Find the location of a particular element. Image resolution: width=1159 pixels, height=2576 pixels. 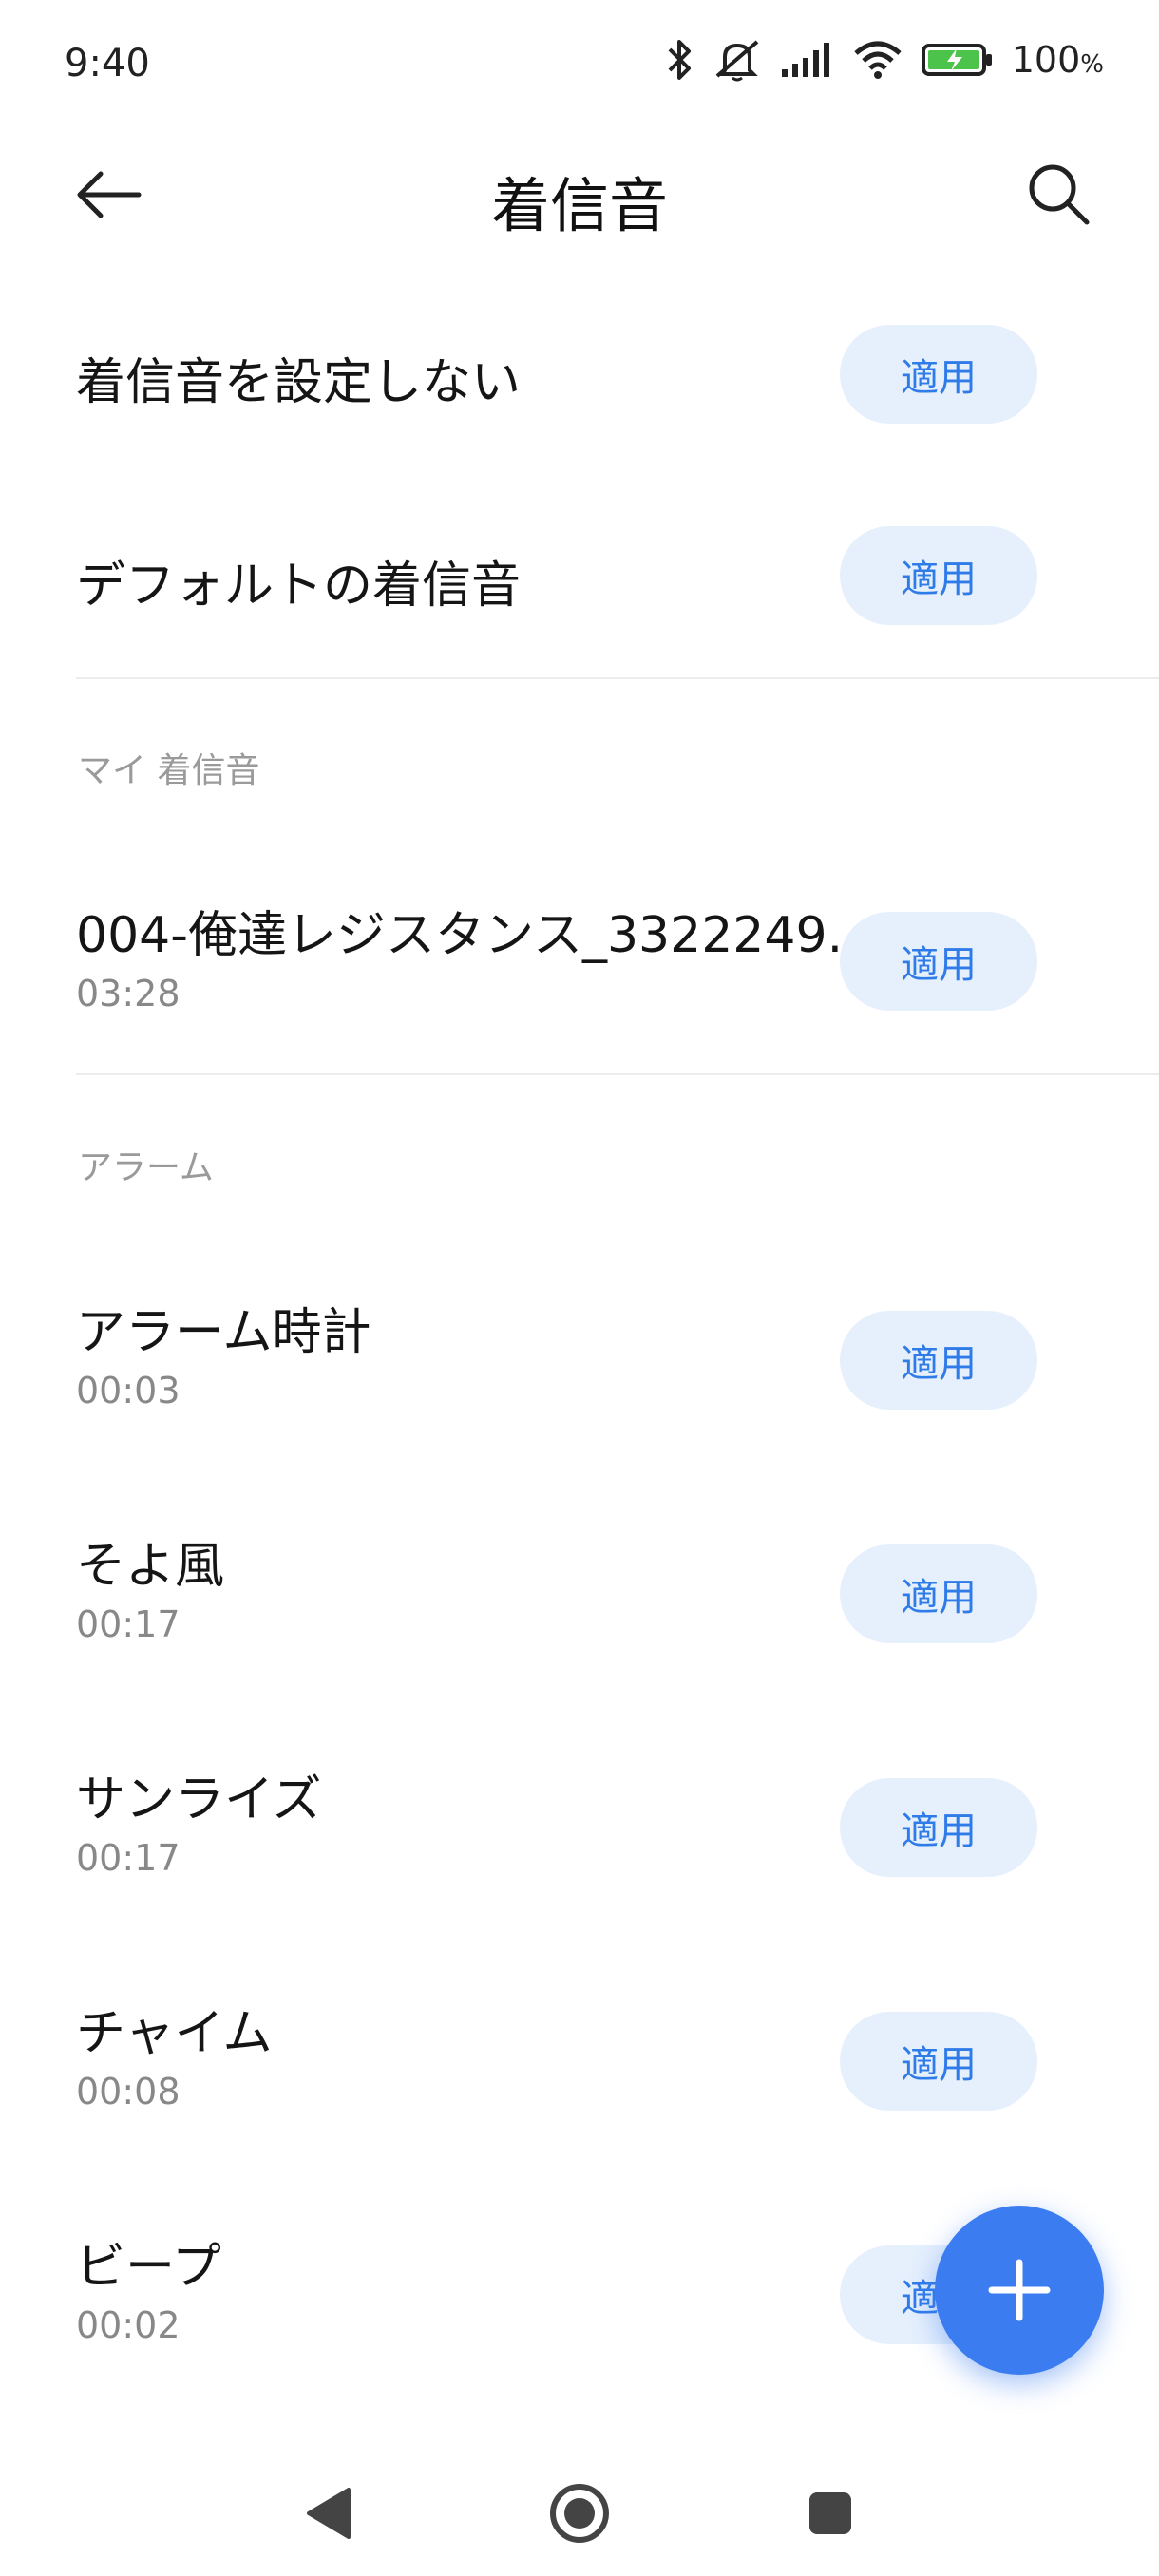

navigation-bar is located at coordinates (579, 2504).